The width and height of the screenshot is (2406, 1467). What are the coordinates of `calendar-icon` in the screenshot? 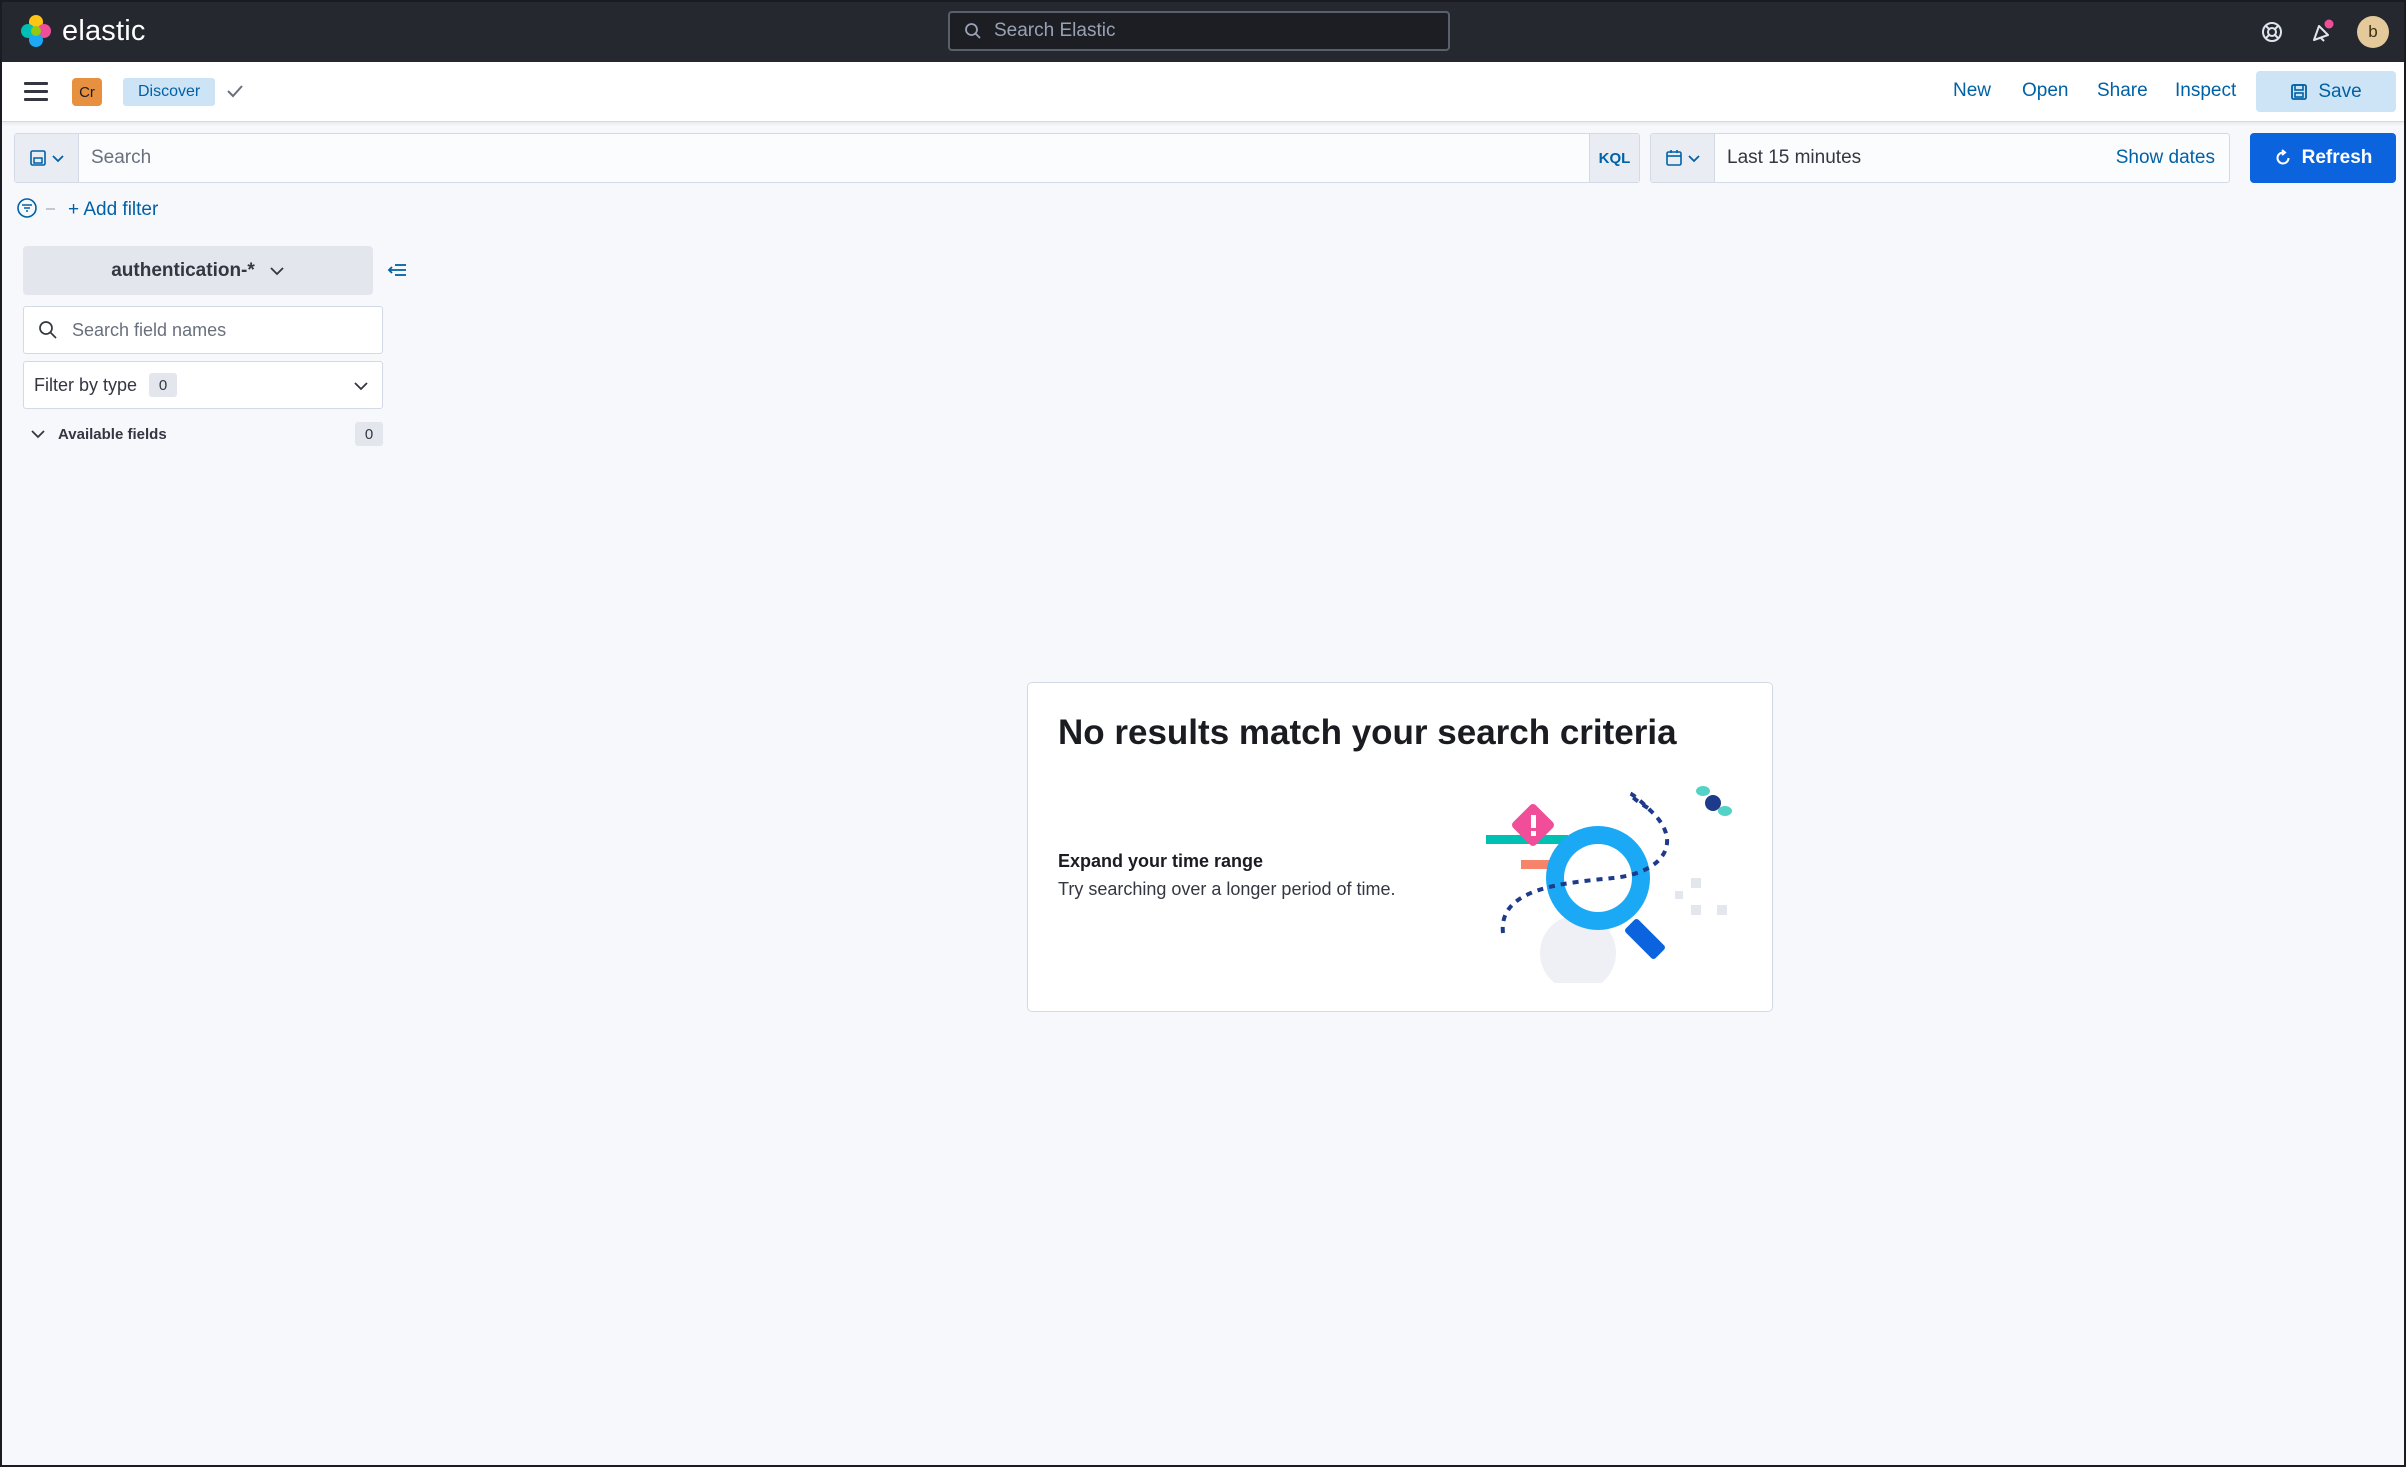 It's located at (1673, 158).